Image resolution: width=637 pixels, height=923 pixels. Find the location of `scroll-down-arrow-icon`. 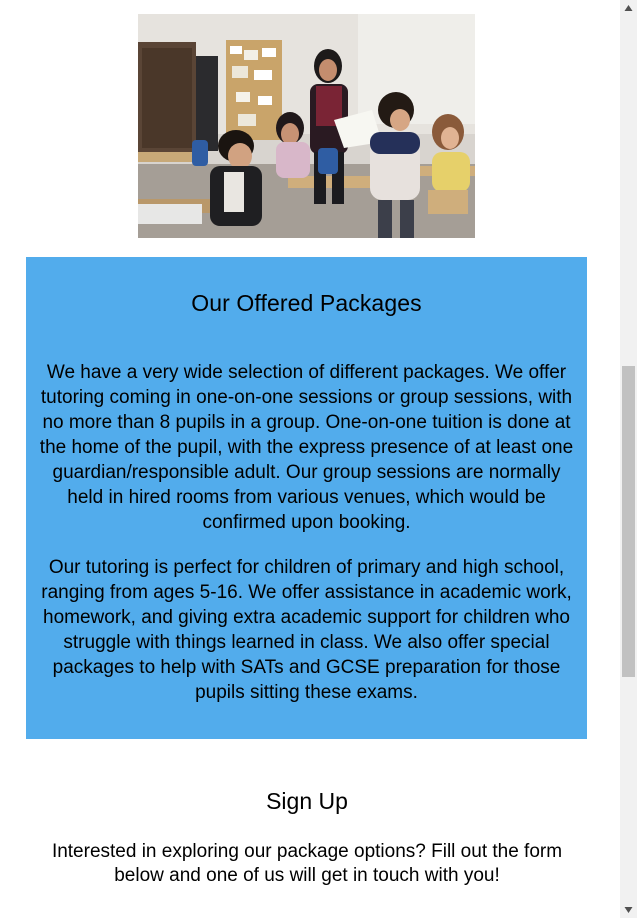

scroll-down-arrow-icon is located at coordinates (628, 909).